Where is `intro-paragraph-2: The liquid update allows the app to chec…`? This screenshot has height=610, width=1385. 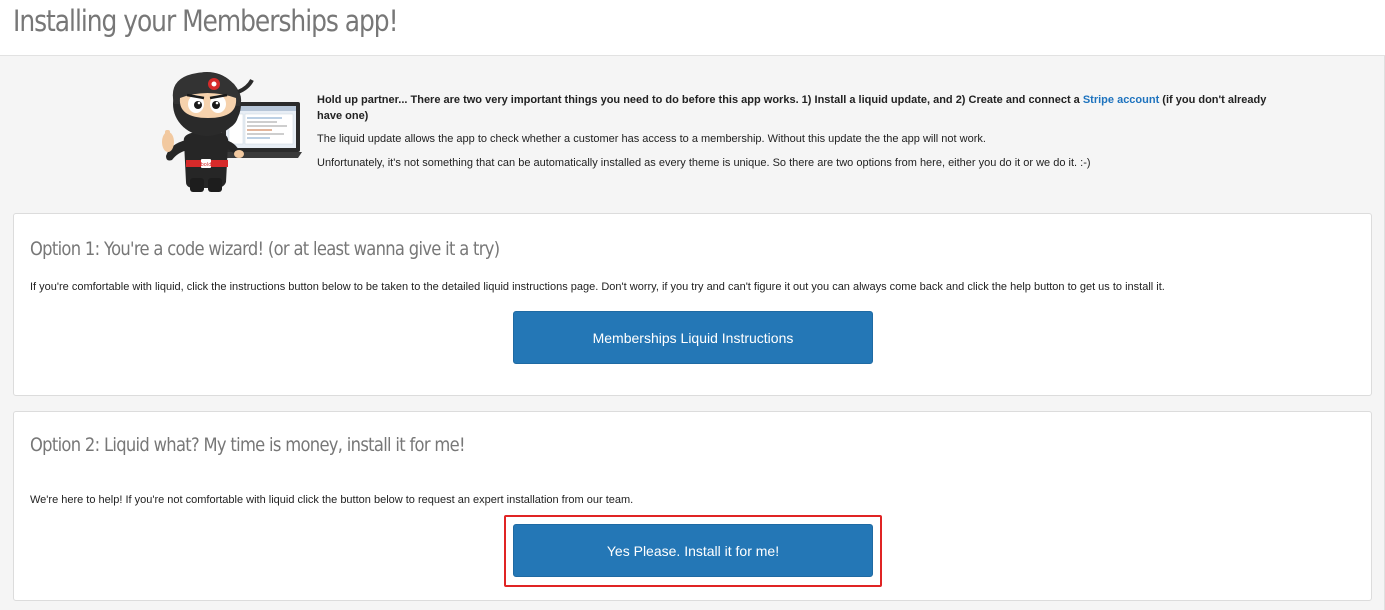
intro-paragraph-2: The liquid update allows the app to chec… is located at coordinates (651, 139).